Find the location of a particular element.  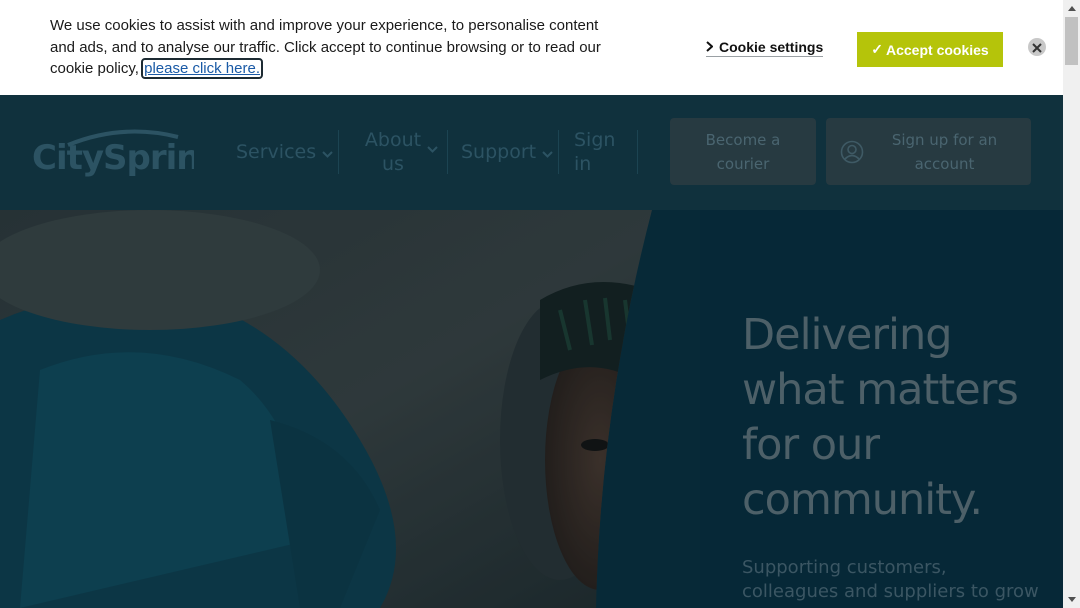

close-banner-button is located at coordinates (1037, 47).